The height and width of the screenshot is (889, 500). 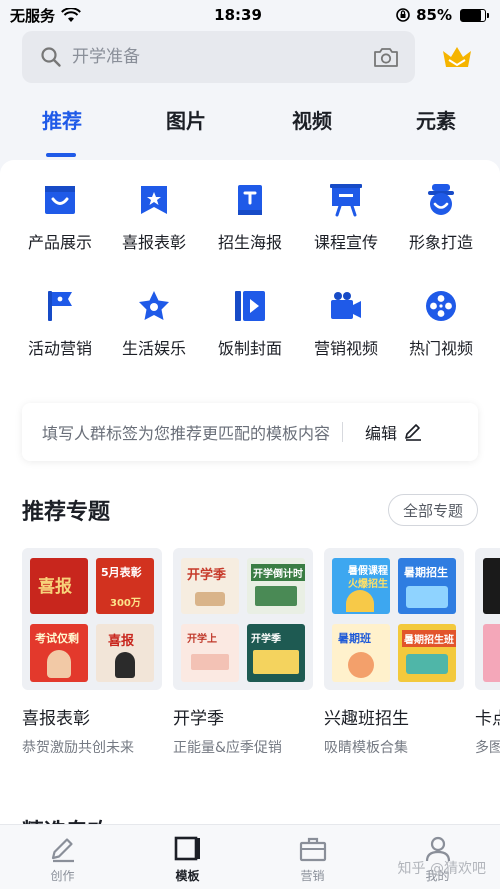 I want to click on topic-title: 开学季, so click(x=198, y=719).